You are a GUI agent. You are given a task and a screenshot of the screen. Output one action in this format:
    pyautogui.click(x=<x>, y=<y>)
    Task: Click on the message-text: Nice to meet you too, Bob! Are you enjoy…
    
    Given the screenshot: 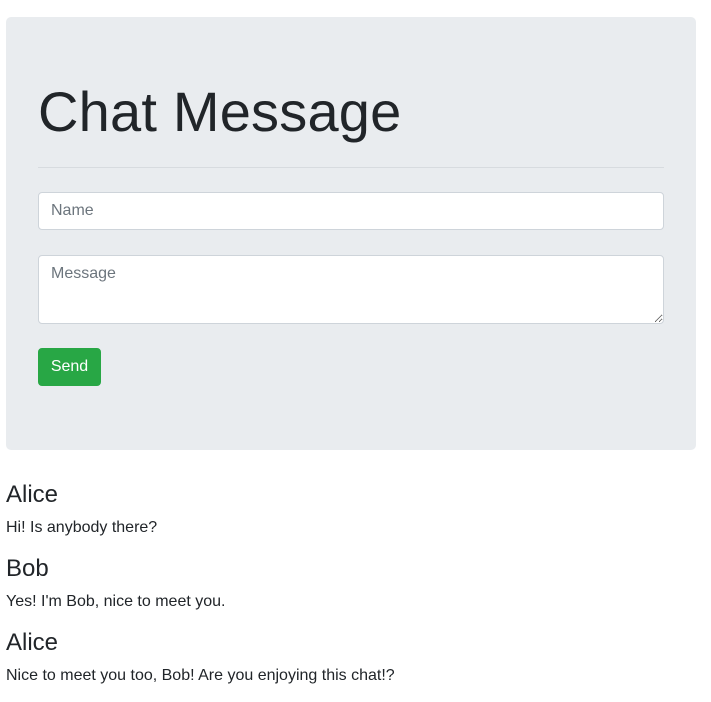 What is the action you would take?
    pyautogui.click(x=200, y=675)
    